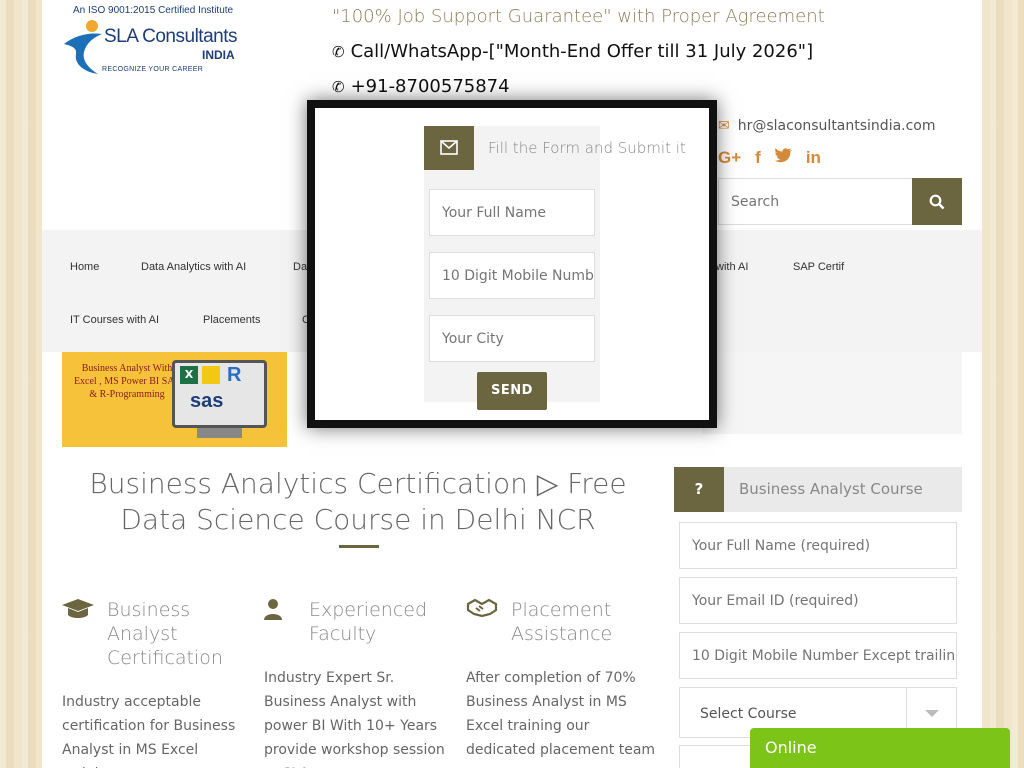  Describe the element at coordinates (153, 10) in the screenshot. I see `iso-certified-text: An ISO 9001:2015 Certified Institute` at that location.